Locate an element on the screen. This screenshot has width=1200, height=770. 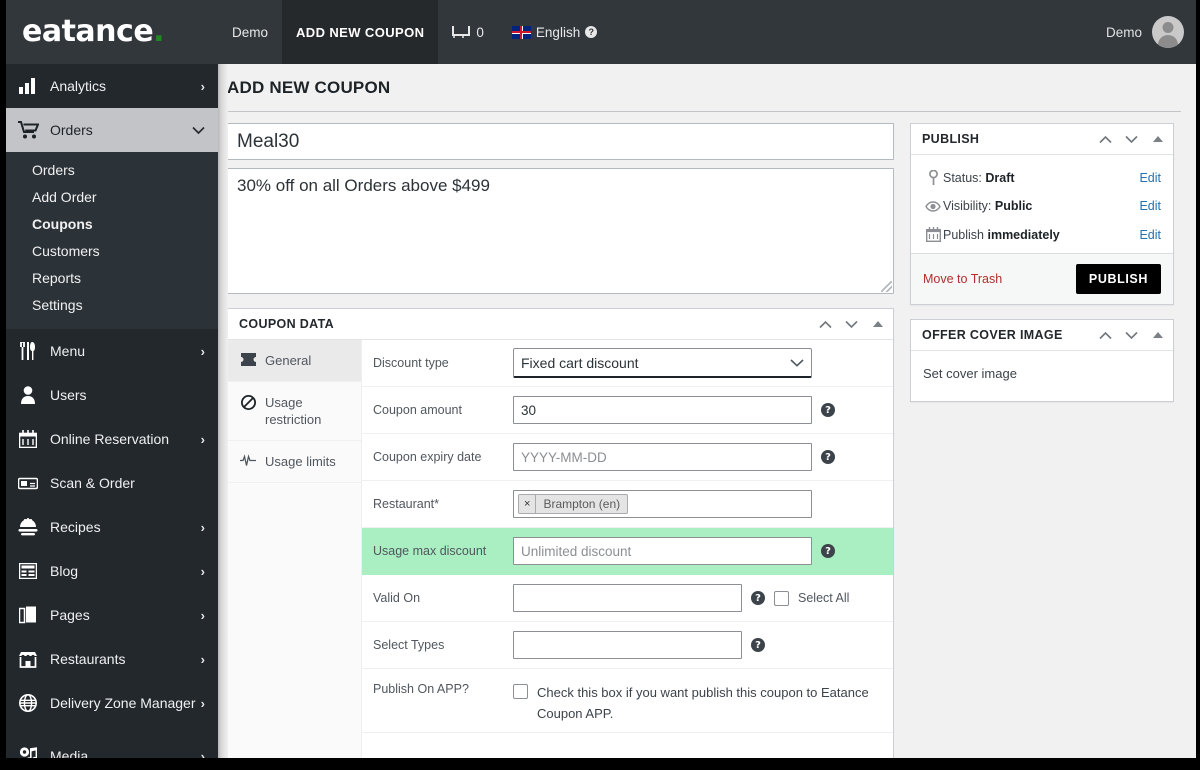
status-value: Draft is located at coordinates (1000, 177).